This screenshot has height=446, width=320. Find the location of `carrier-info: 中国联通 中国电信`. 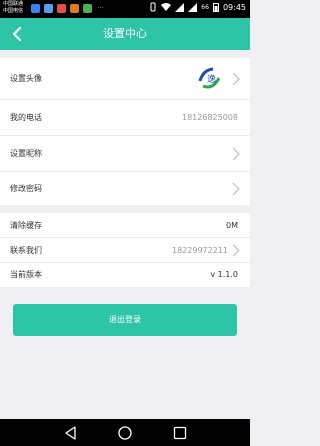

carrier-info: 中国联通 中国电信 is located at coordinates (13, 8).